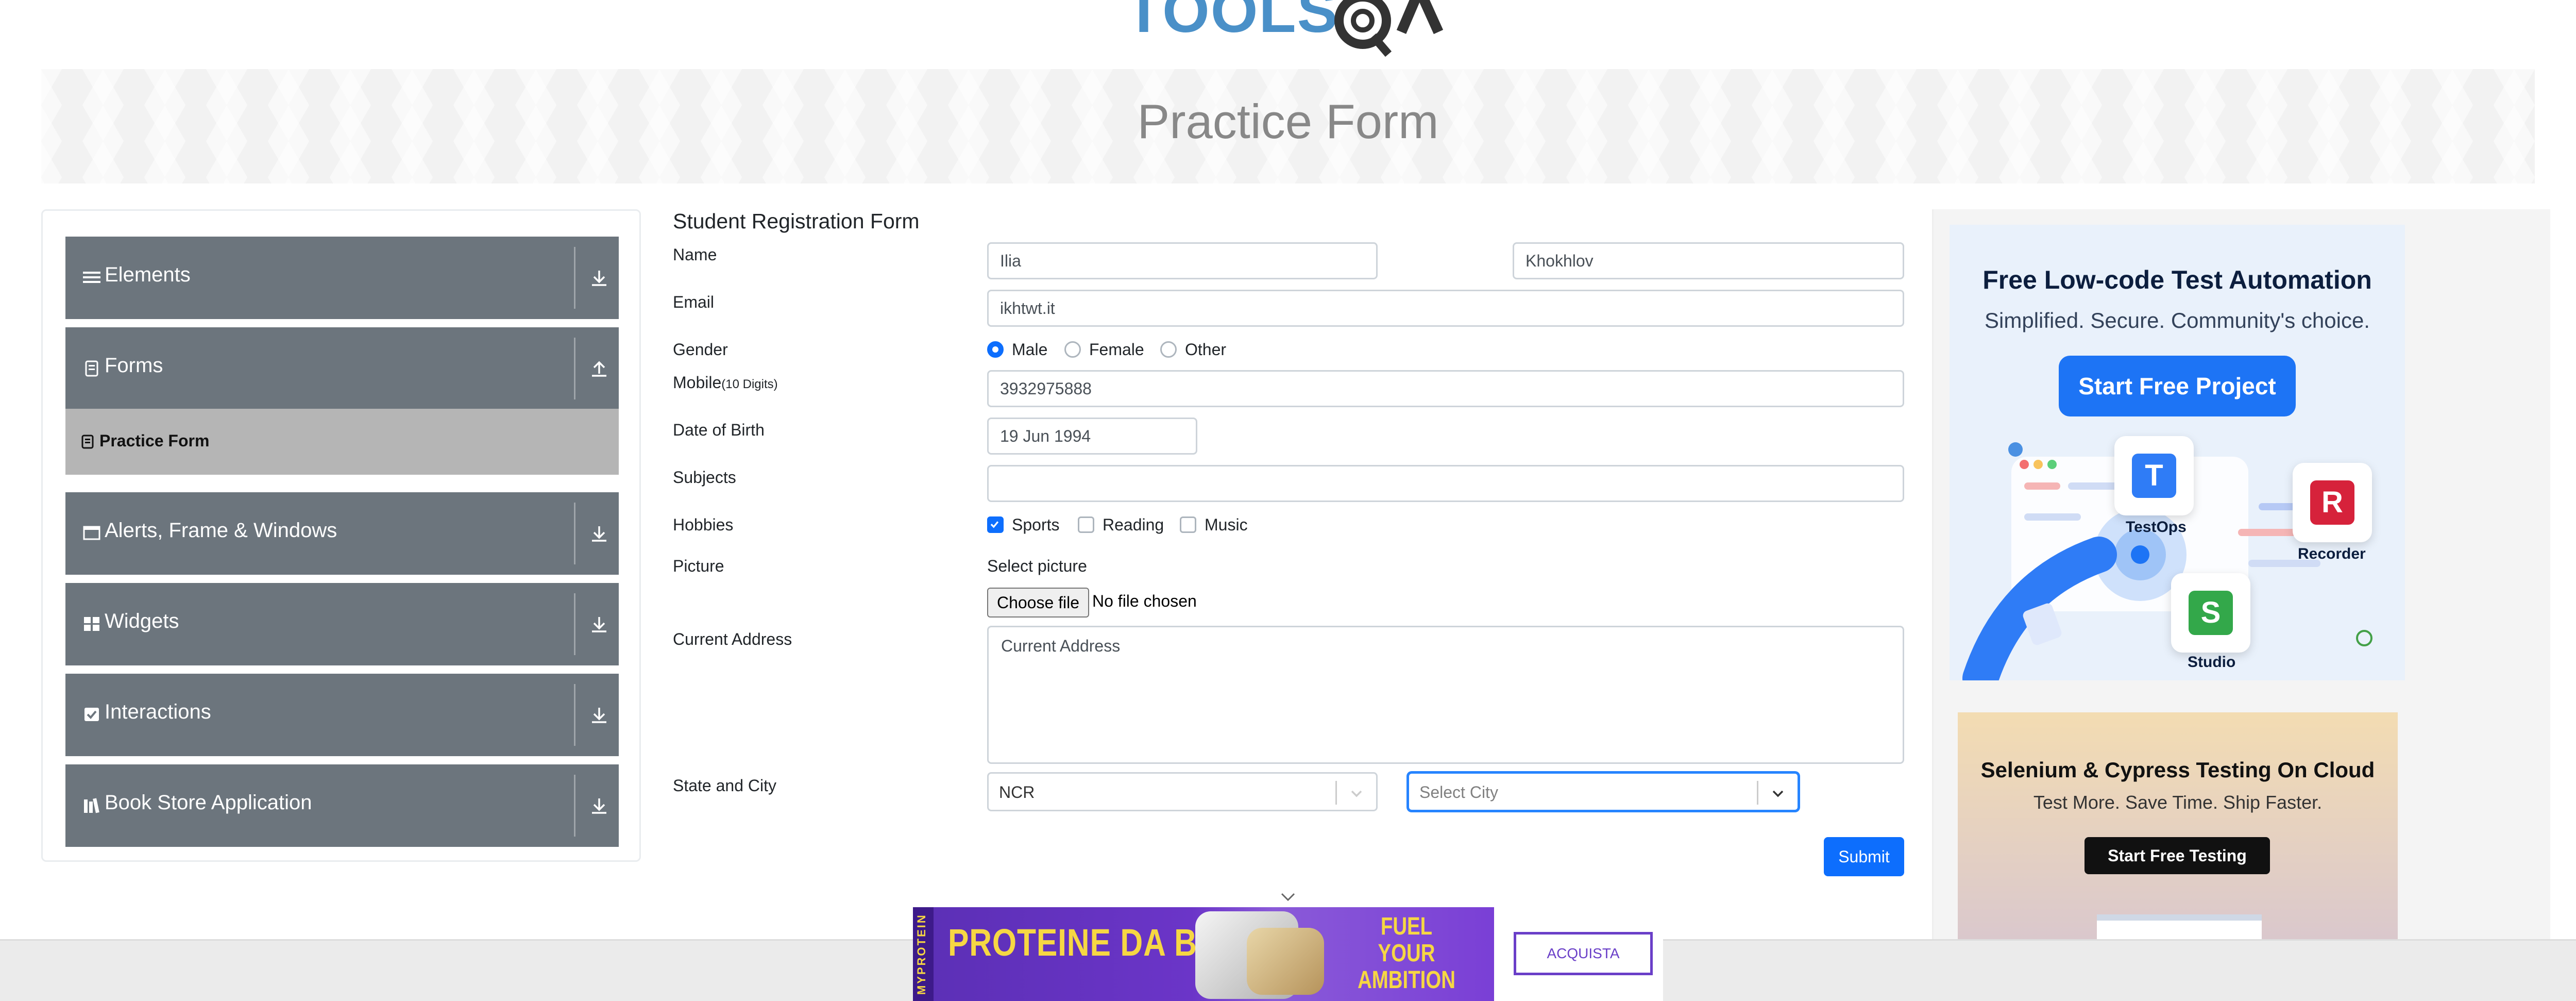 Image resolution: width=2576 pixels, height=1001 pixels. I want to click on mobile-label: Mobile(10 Digits), so click(725, 382).